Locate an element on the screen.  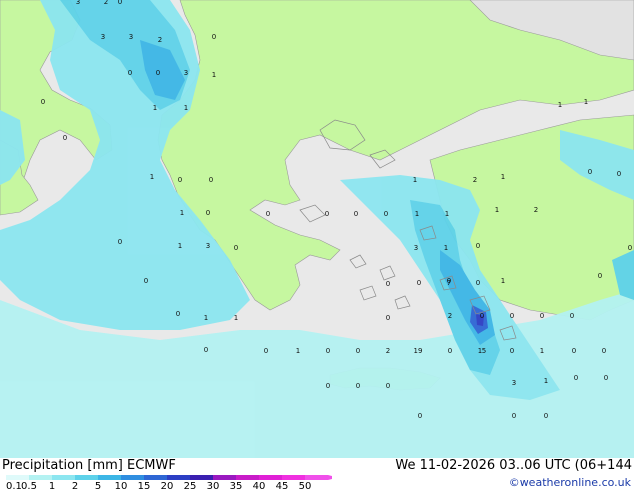
precipitation-legend: 0.1 0.5 1 2 5 10 15 20 25 30 35 40 45 50 is located at coordinates (169, 482).